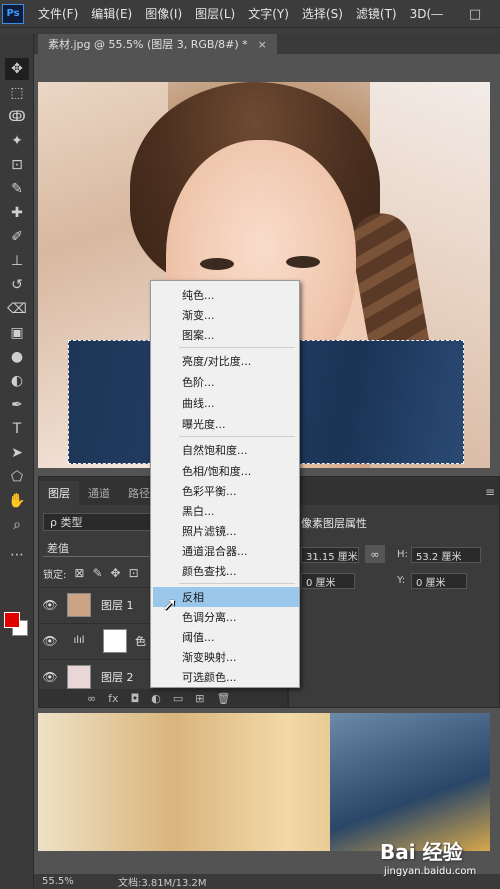 The image size is (500, 889). Describe the element at coordinates (328, 581) in the screenshot. I see `x-field: 0 厘米` at that location.